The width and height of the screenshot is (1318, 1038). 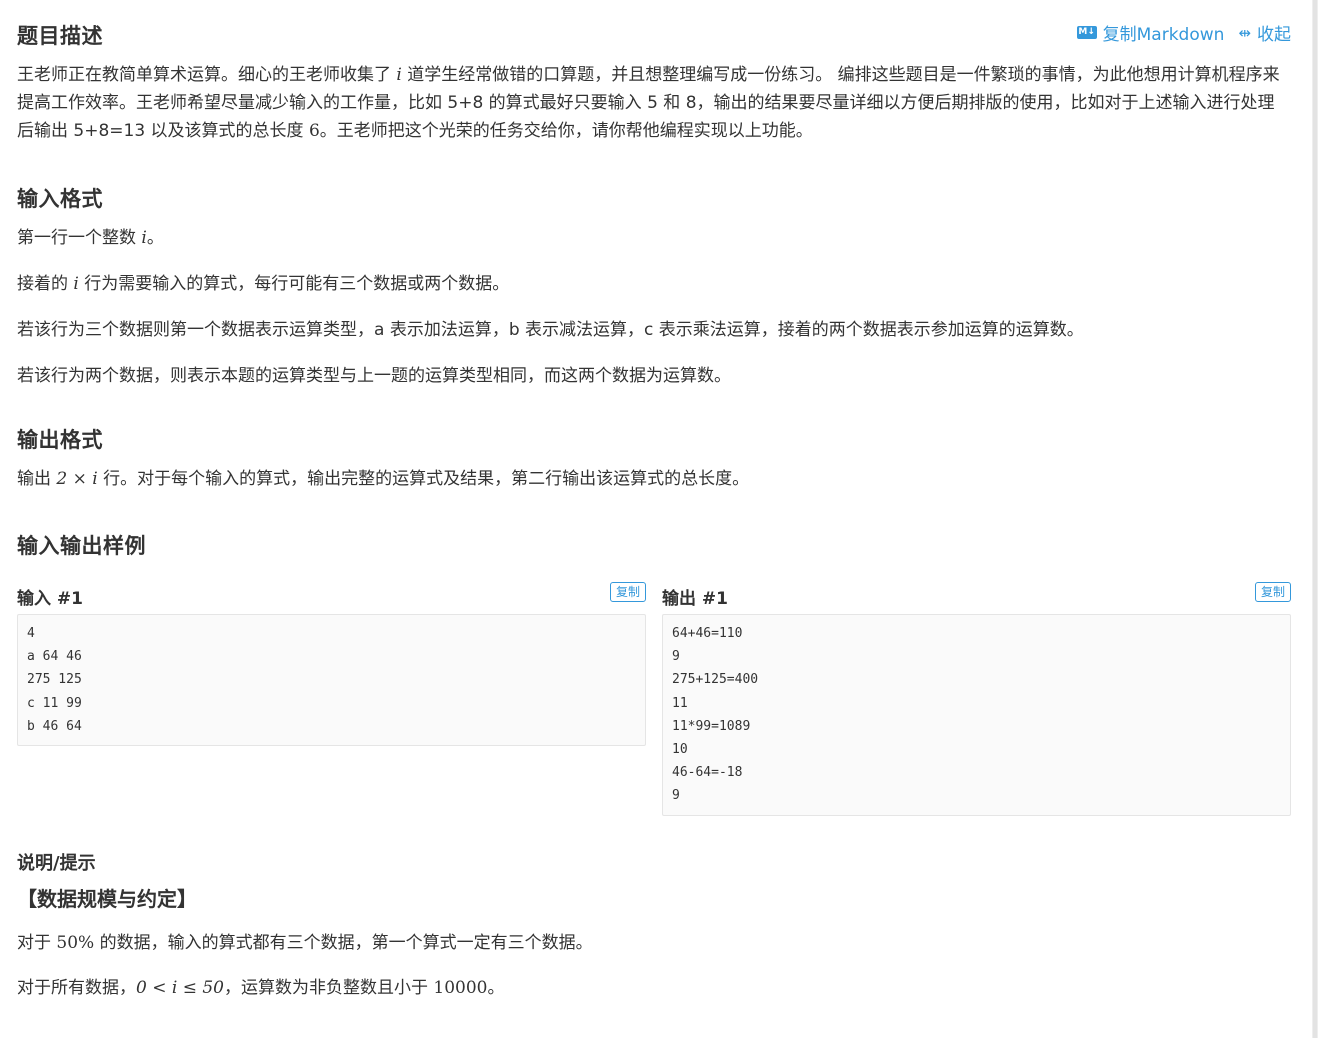 I want to click on collapse-button: ⇹ 收起, so click(x=1264, y=33).